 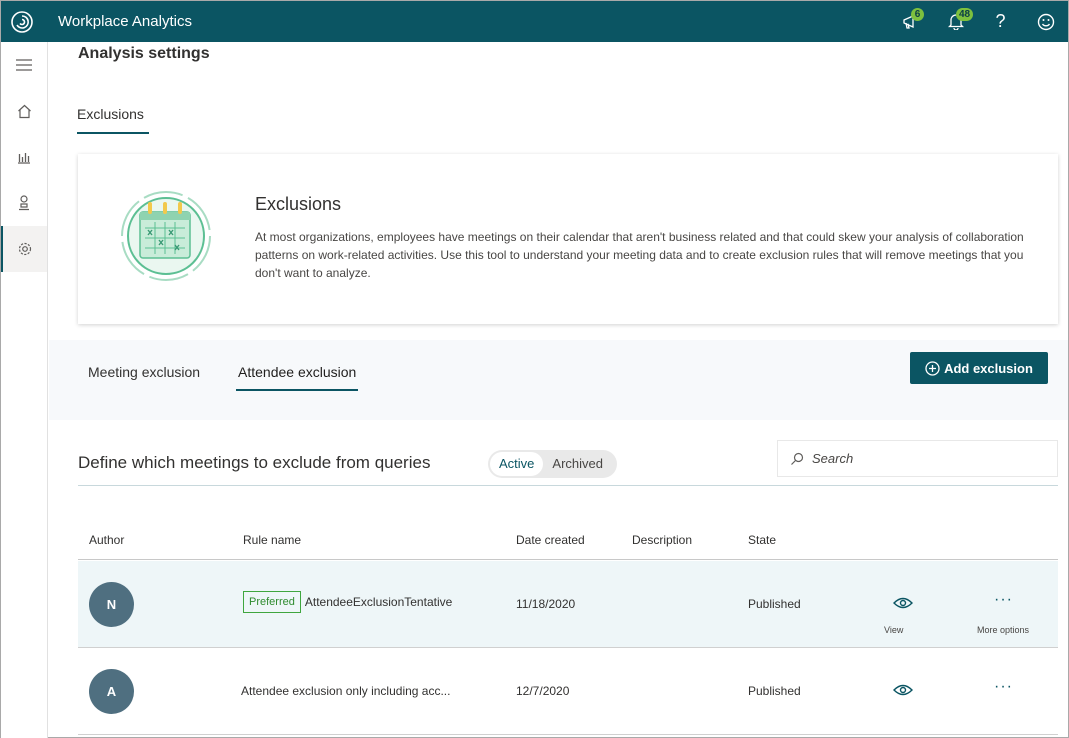 What do you see at coordinates (988, 368) in the screenshot?
I see `add-exclusion-label: Add exclusion` at bounding box center [988, 368].